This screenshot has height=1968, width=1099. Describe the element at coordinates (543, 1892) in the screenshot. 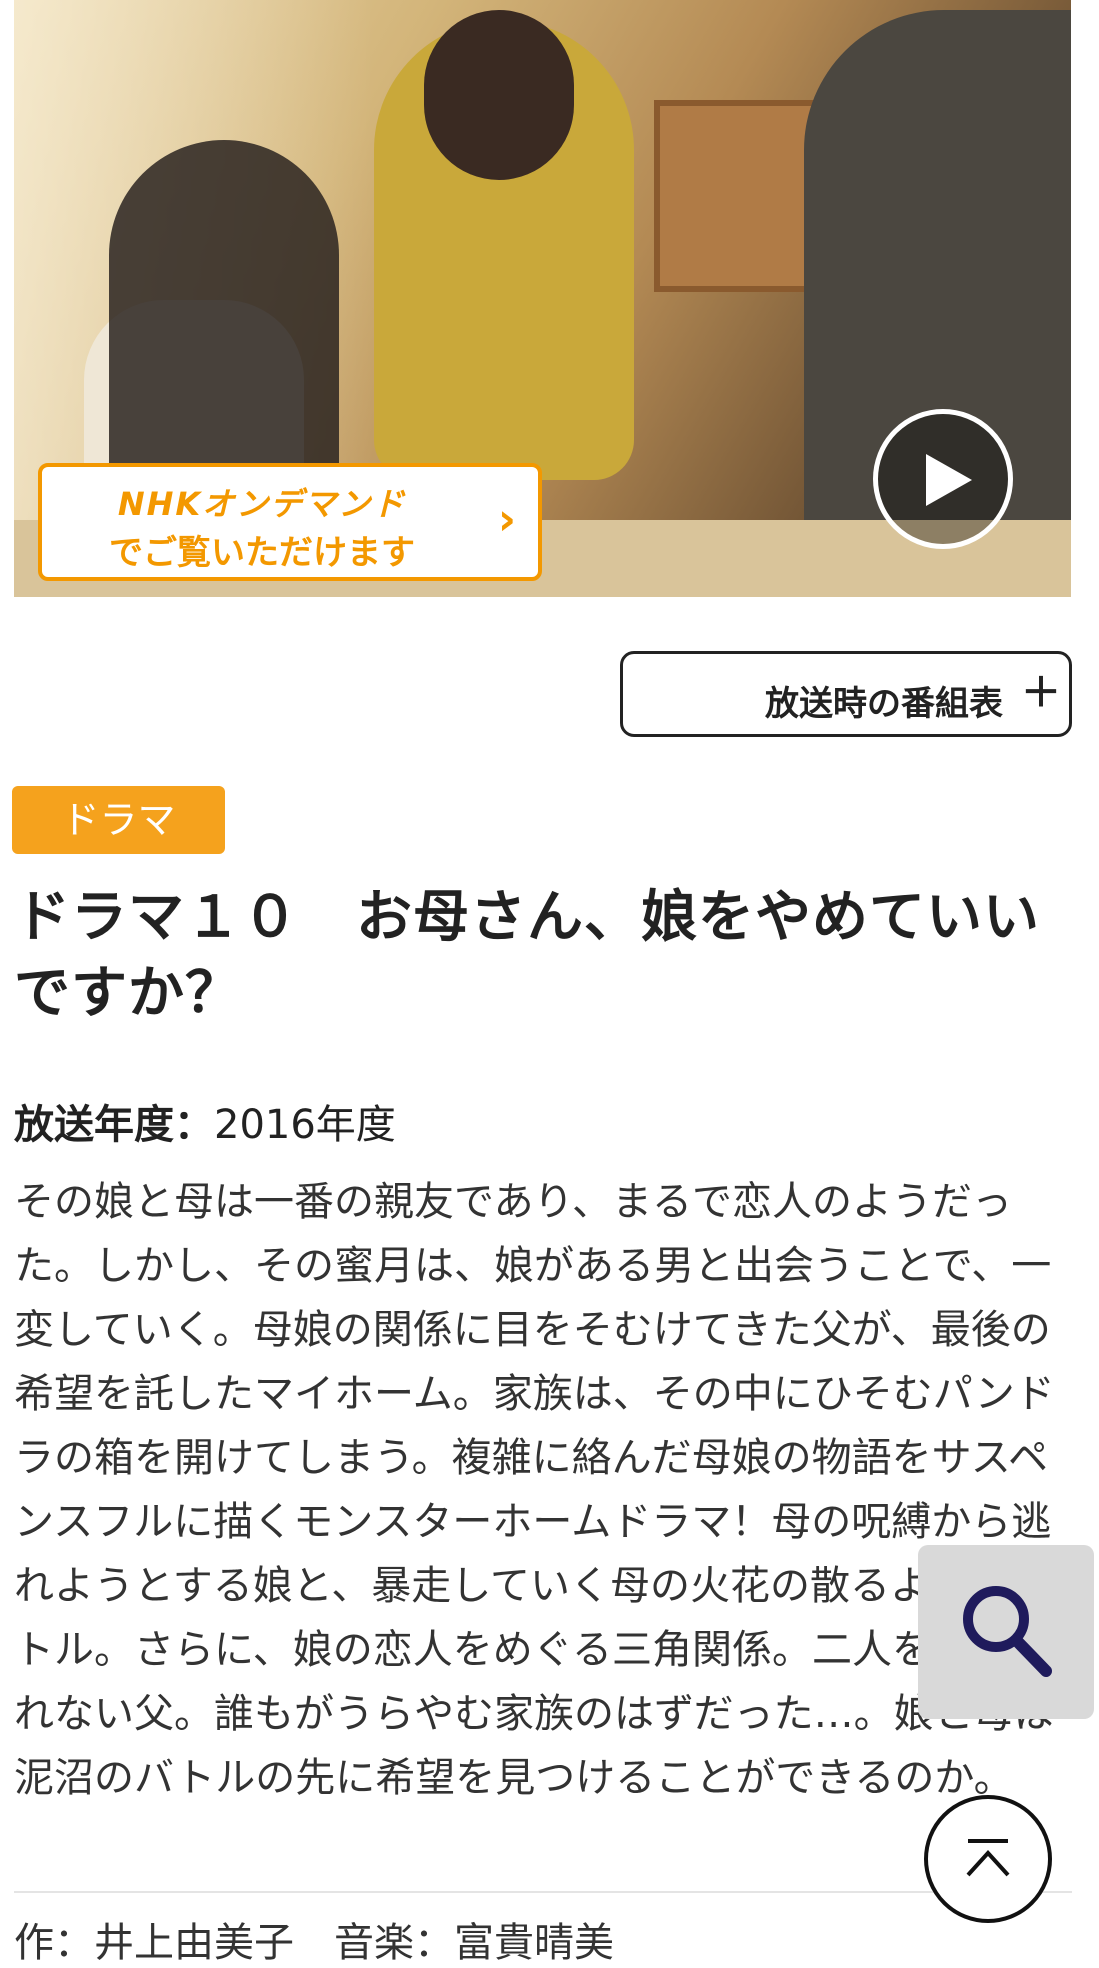

I see `divider` at that location.